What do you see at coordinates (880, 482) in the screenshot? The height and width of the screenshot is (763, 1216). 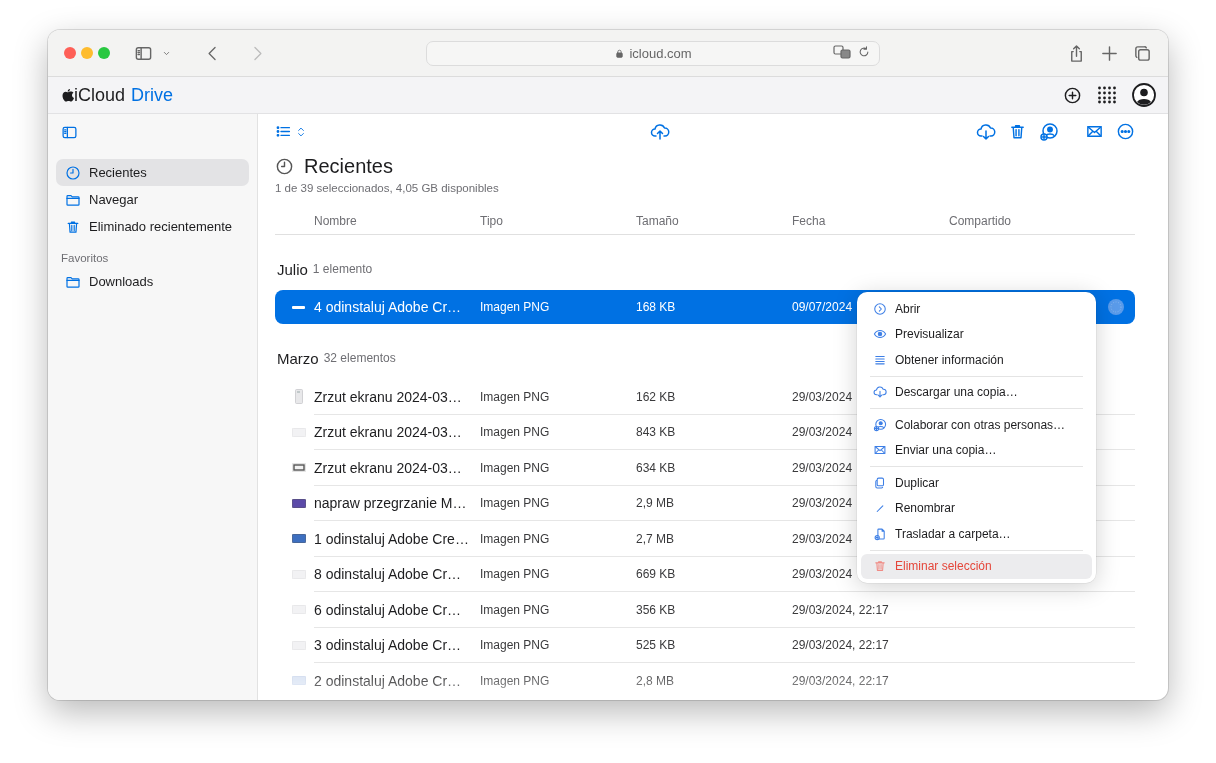 I see `duplicate-icon` at bounding box center [880, 482].